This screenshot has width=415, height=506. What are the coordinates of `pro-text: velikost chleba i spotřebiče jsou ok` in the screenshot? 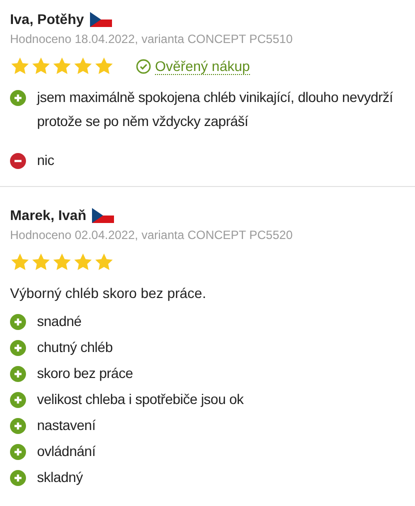 It's located at (140, 399).